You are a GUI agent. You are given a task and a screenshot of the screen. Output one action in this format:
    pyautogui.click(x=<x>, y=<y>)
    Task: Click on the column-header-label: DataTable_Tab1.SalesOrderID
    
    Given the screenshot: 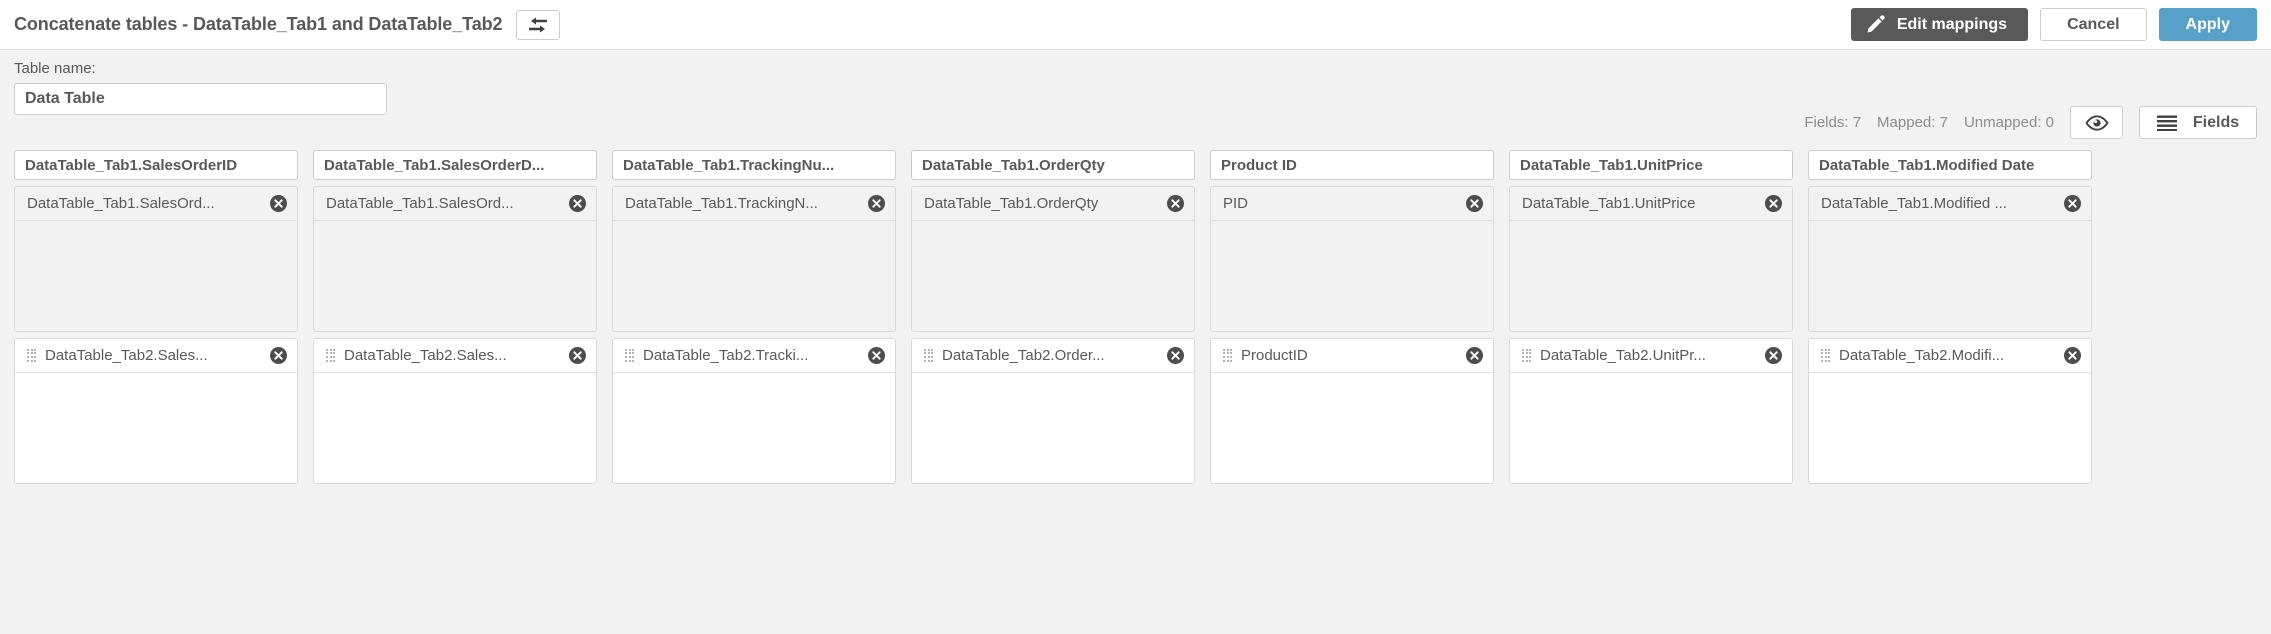 What is the action you would take?
    pyautogui.click(x=131, y=165)
    